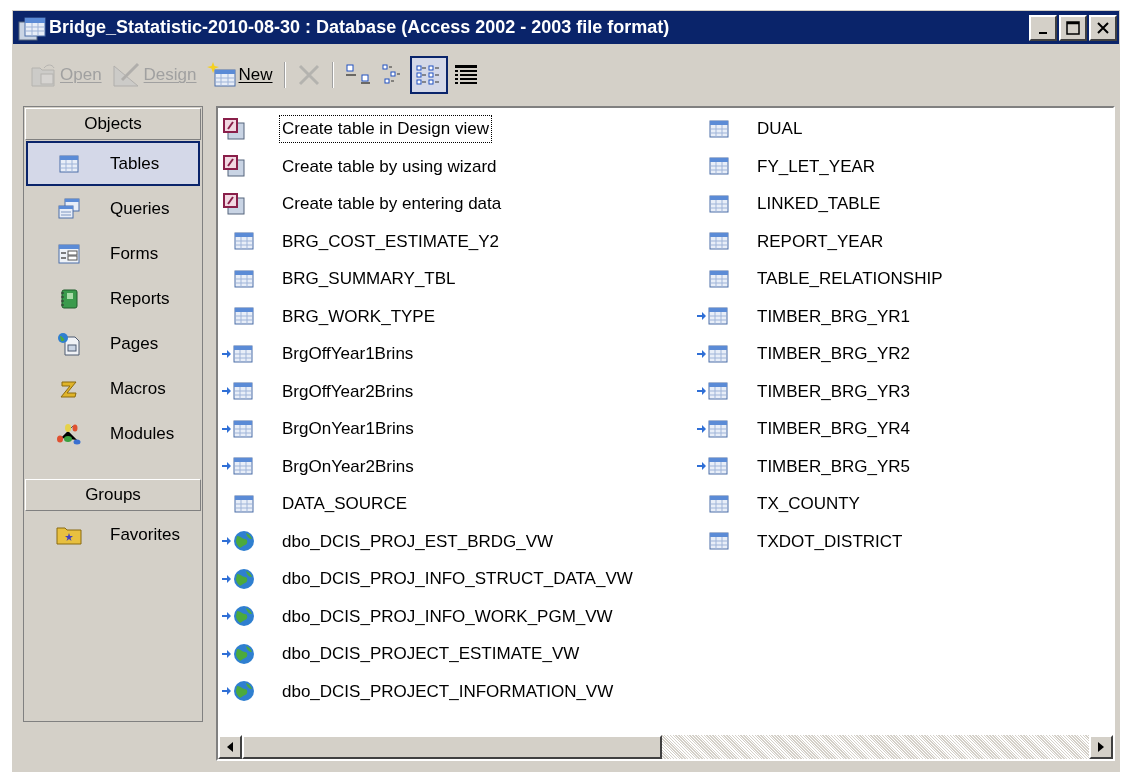 The width and height of the screenshot is (1128, 772). Describe the element at coordinates (819, 541) in the screenshot. I see `table-list-item: TXDOT_DISTRICT` at that location.